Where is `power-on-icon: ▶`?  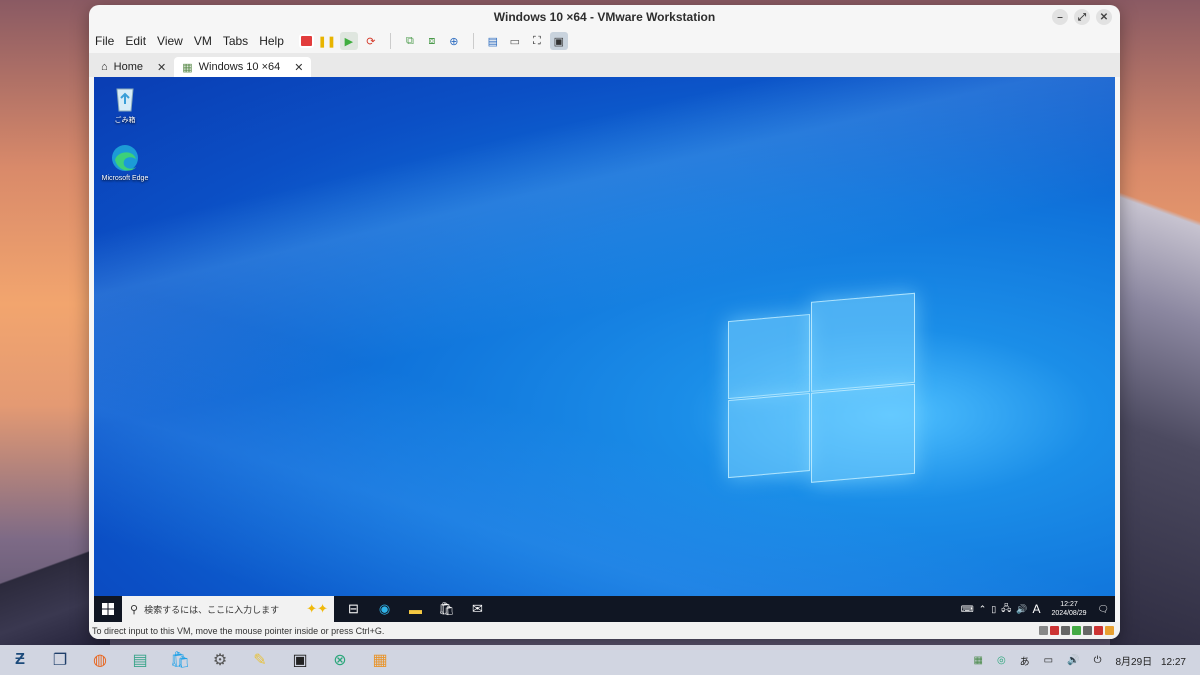
power-on-icon: ▶ is located at coordinates (348, 41).